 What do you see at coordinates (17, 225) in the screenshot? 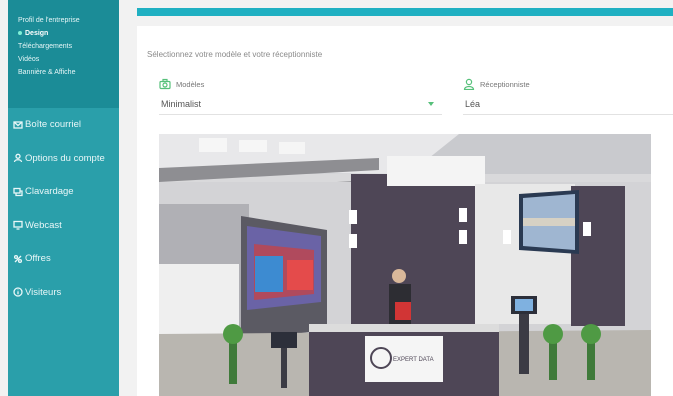
I see `monitor-icon` at bounding box center [17, 225].